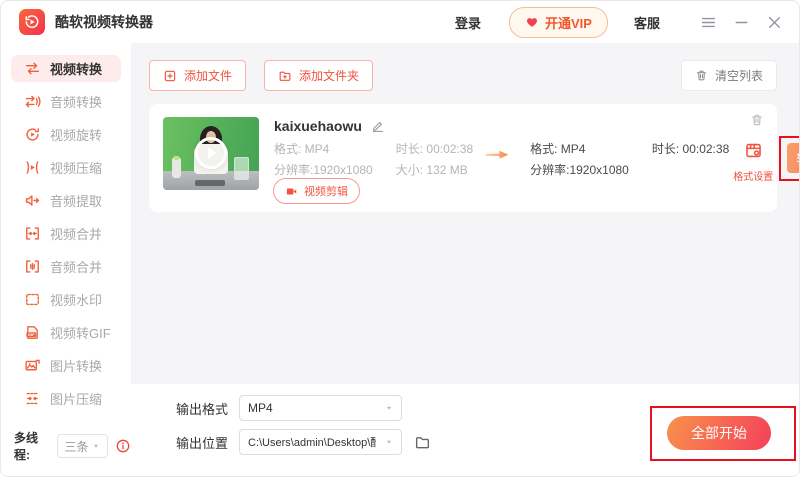  What do you see at coordinates (326, 192) in the screenshot?
I see `video-clip-label: 视频剪辑` at bounding box center [326, 192].